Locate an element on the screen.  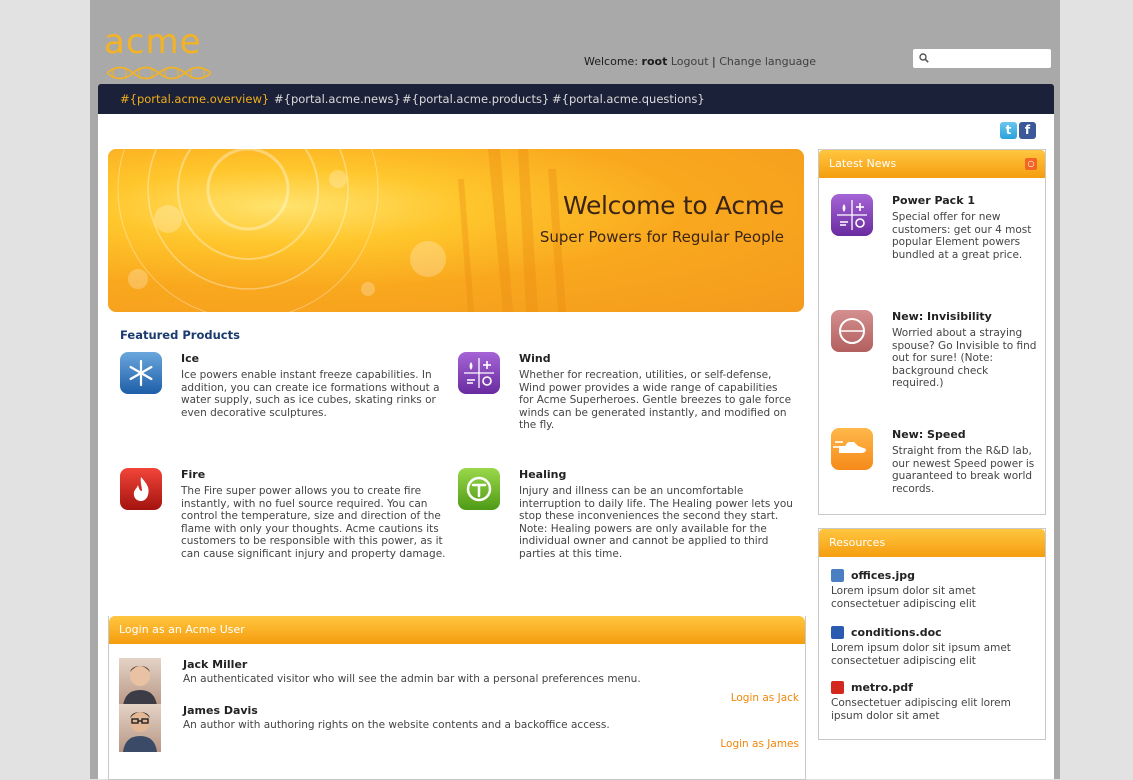
welcome-label: Welcome: is located at coordinates (611, 61).